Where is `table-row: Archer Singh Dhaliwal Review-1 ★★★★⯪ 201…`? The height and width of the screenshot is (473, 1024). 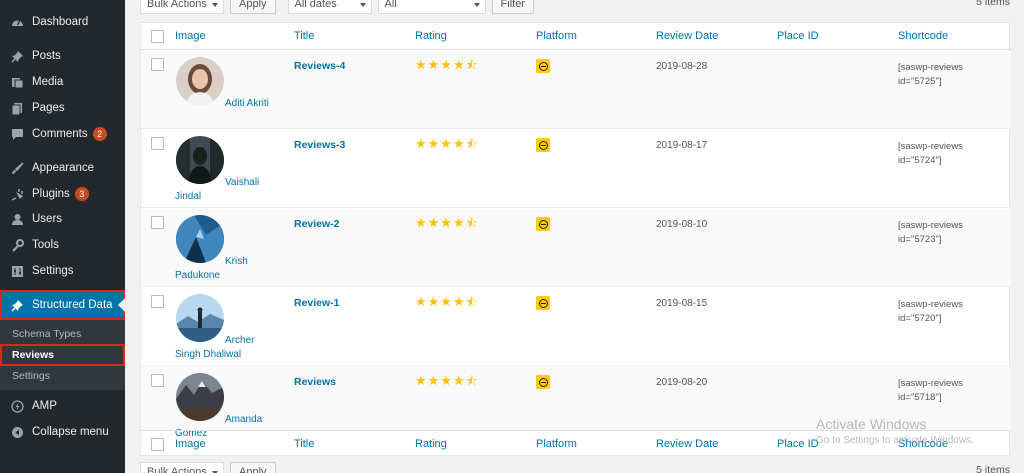
table-row: Archer Singh Dhaliwal Review-1 ★★★★⯪ 201… is located at coordinates (576, 327).